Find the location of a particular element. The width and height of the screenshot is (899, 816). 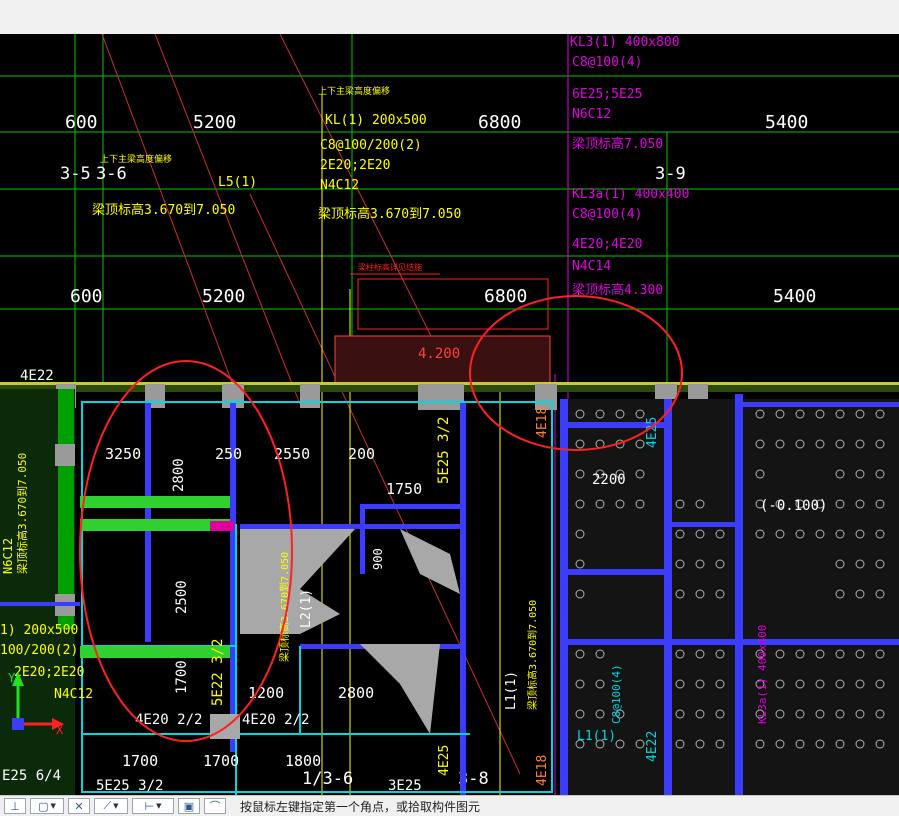

axis-label-2: 3-6 is located at coordinates (111, 174).